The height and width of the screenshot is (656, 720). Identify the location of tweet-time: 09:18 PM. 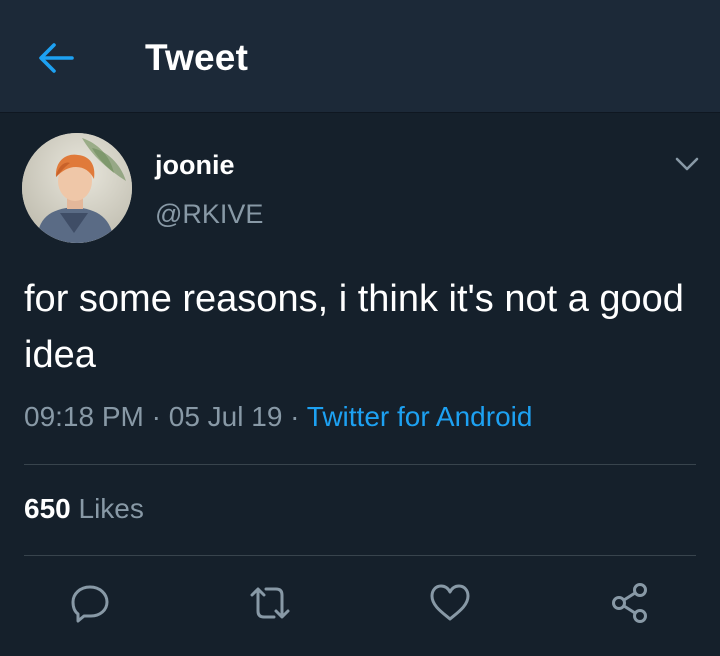
(84, 416).